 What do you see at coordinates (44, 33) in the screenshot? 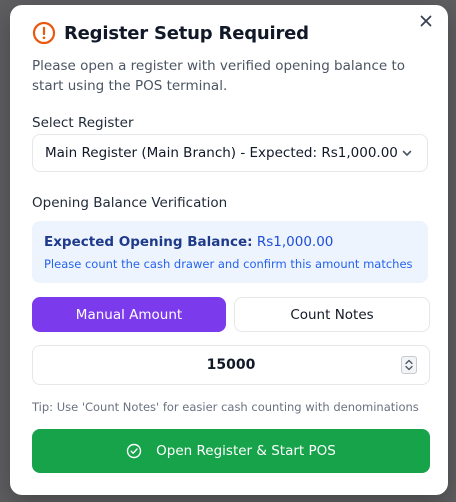
I see `warning-circle-icon` at bounding box center [44, 33].